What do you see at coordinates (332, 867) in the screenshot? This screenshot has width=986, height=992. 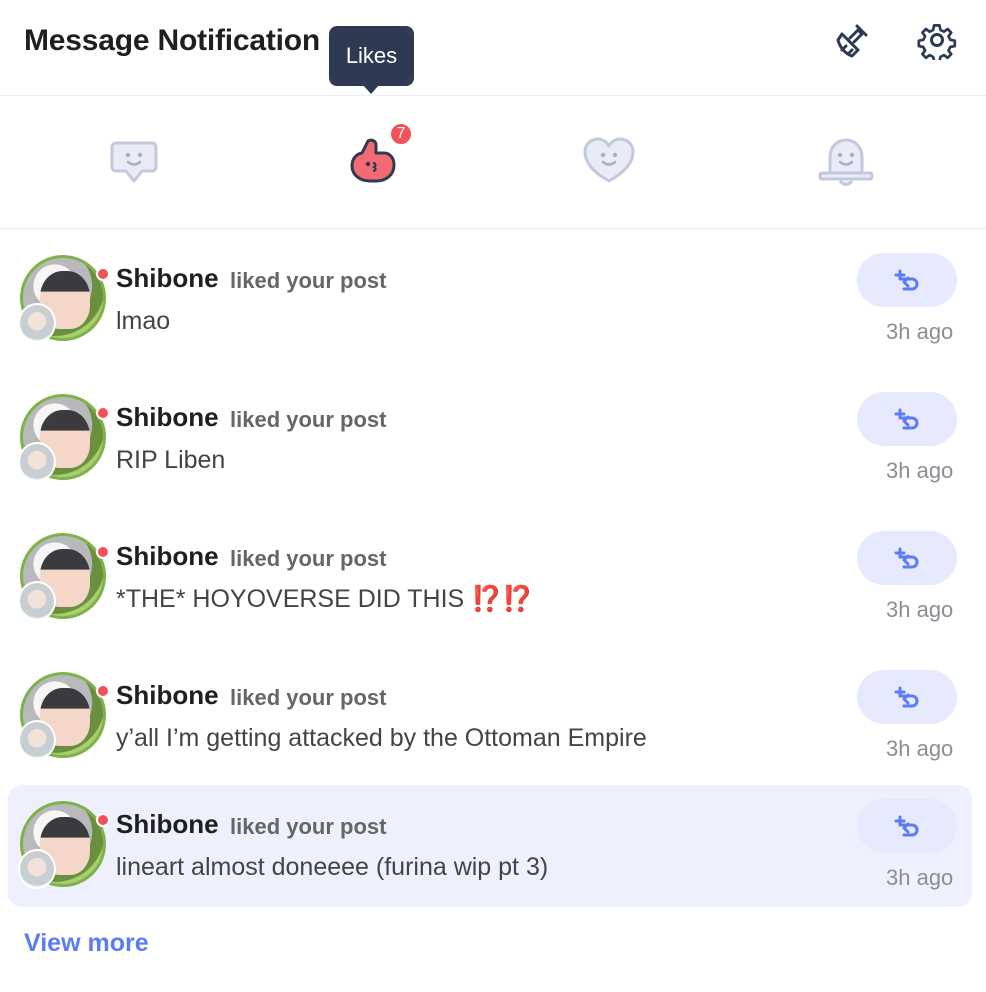 I see `post-text: lineart almost doneeee (furina wip pt 3)` at bounding box center [332, 867].